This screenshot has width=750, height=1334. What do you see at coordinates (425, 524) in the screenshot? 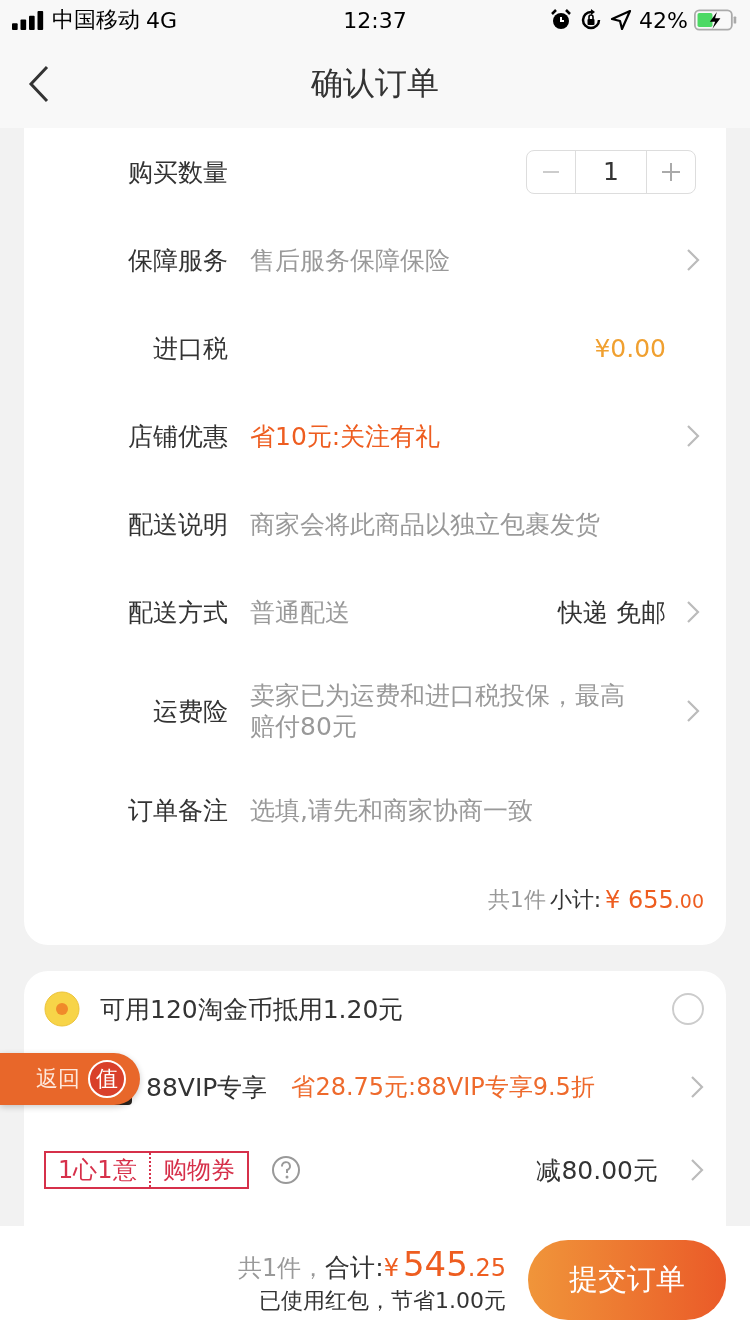
I see `row-value: 商家会将此商品以独立包裹发货` at bounding box center [425, 524].